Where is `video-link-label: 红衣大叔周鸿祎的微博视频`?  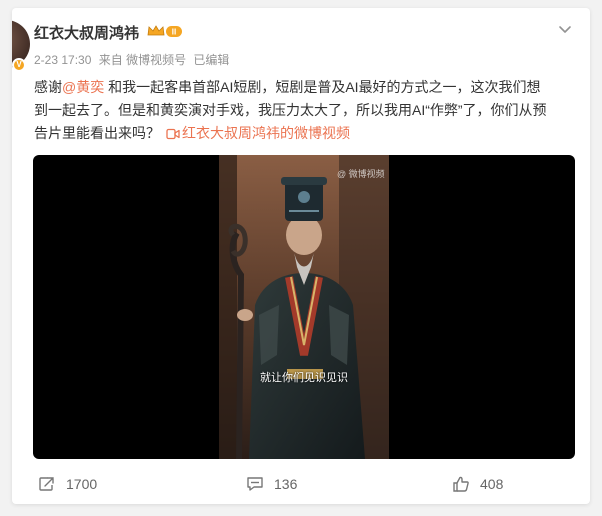
video-link-label: 红衣大叔周鸿祎的微博视频 is located at coordinates (266, 133).